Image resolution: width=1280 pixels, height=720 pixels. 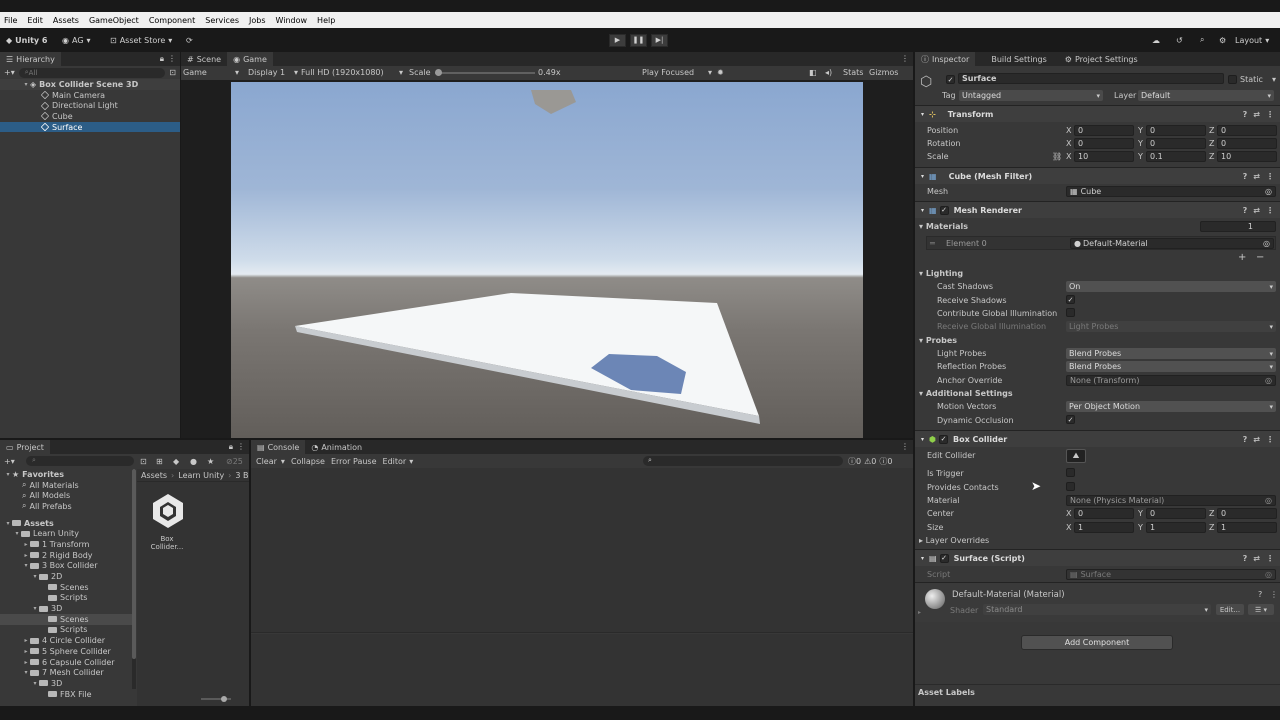 I want to click on hierarchy-search-input: ⌕ All, so click(x=92, y=72).